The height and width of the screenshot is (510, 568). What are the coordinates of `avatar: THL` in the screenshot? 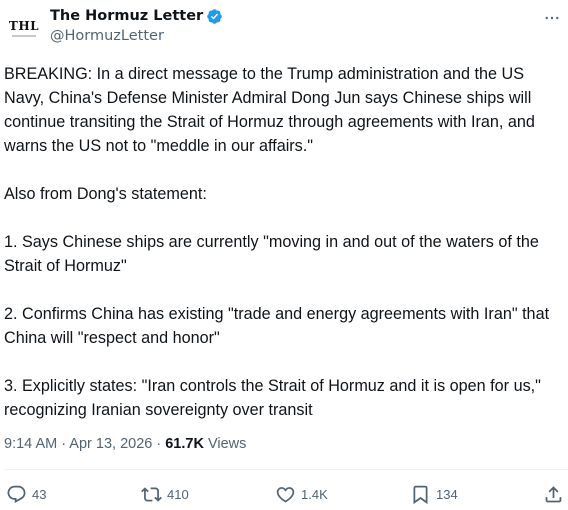 It's located at (24, 26).